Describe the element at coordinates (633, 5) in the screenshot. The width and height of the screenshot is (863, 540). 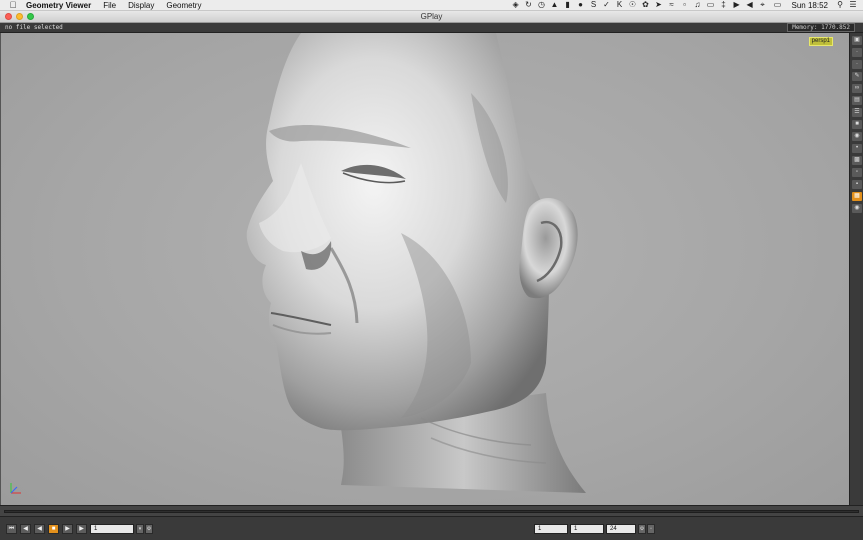
I see `alarm-icon: ☉` at that location.